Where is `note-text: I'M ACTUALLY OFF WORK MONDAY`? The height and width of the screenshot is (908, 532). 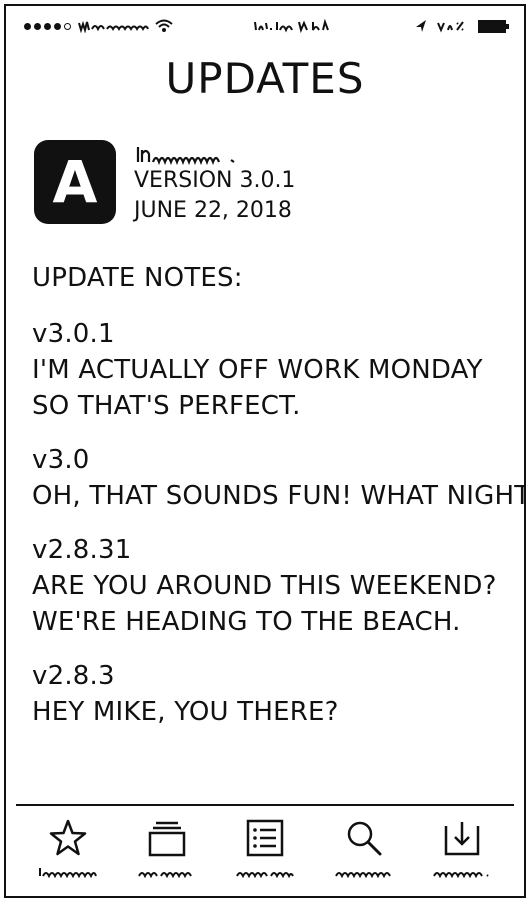 note-text: I'M ACTUALLY OFF WORK MONDAY is located at coordinates (257, 370).